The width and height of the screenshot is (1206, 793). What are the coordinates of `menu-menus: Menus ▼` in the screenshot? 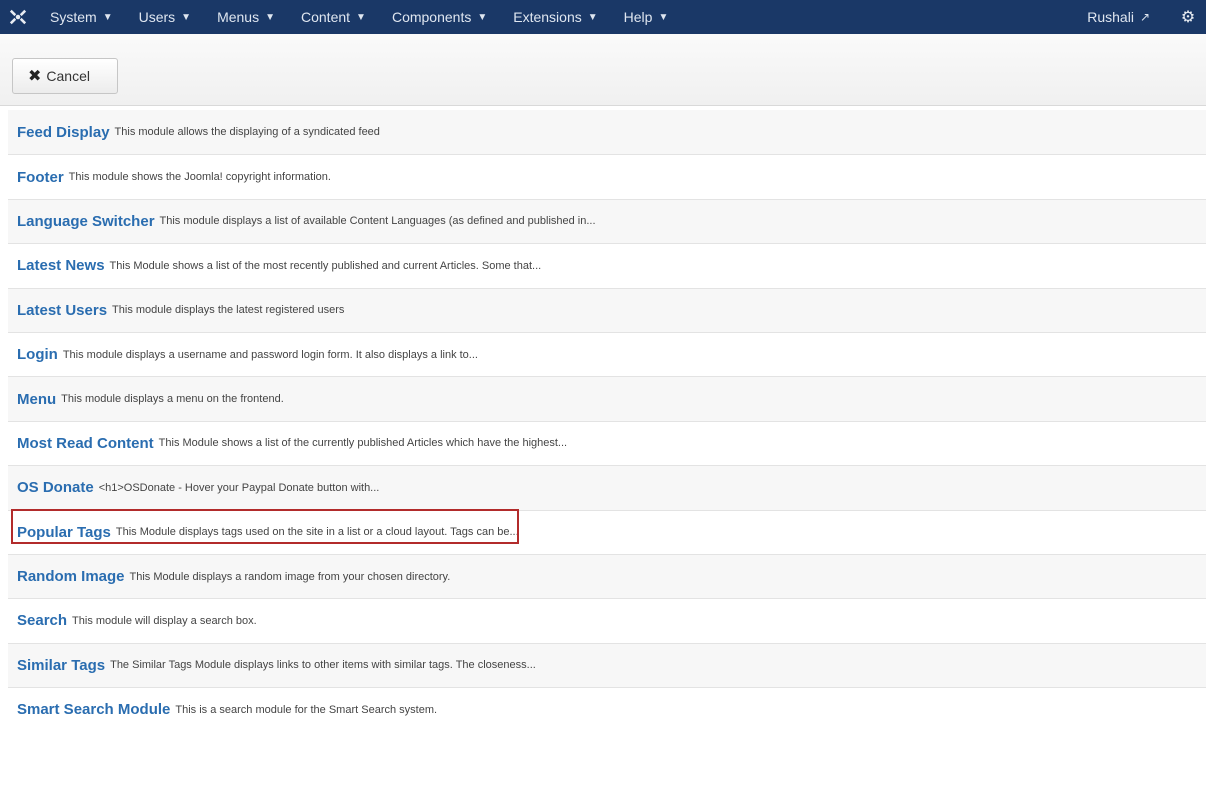 It's located at (245, 17).